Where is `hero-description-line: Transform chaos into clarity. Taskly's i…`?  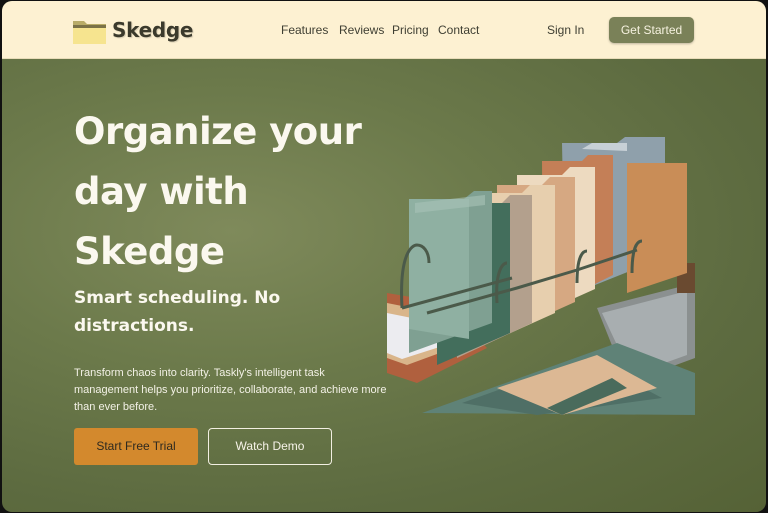
hero-description-line: Transform chaos into clarity. Taskly's i… is located at coordinates (199, 373).